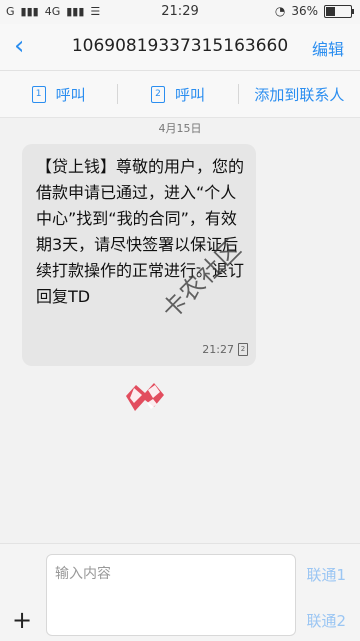  Describe the element at coordinates (171, 595) in the screenshot. I see `message-input: 输入内容` at that location.